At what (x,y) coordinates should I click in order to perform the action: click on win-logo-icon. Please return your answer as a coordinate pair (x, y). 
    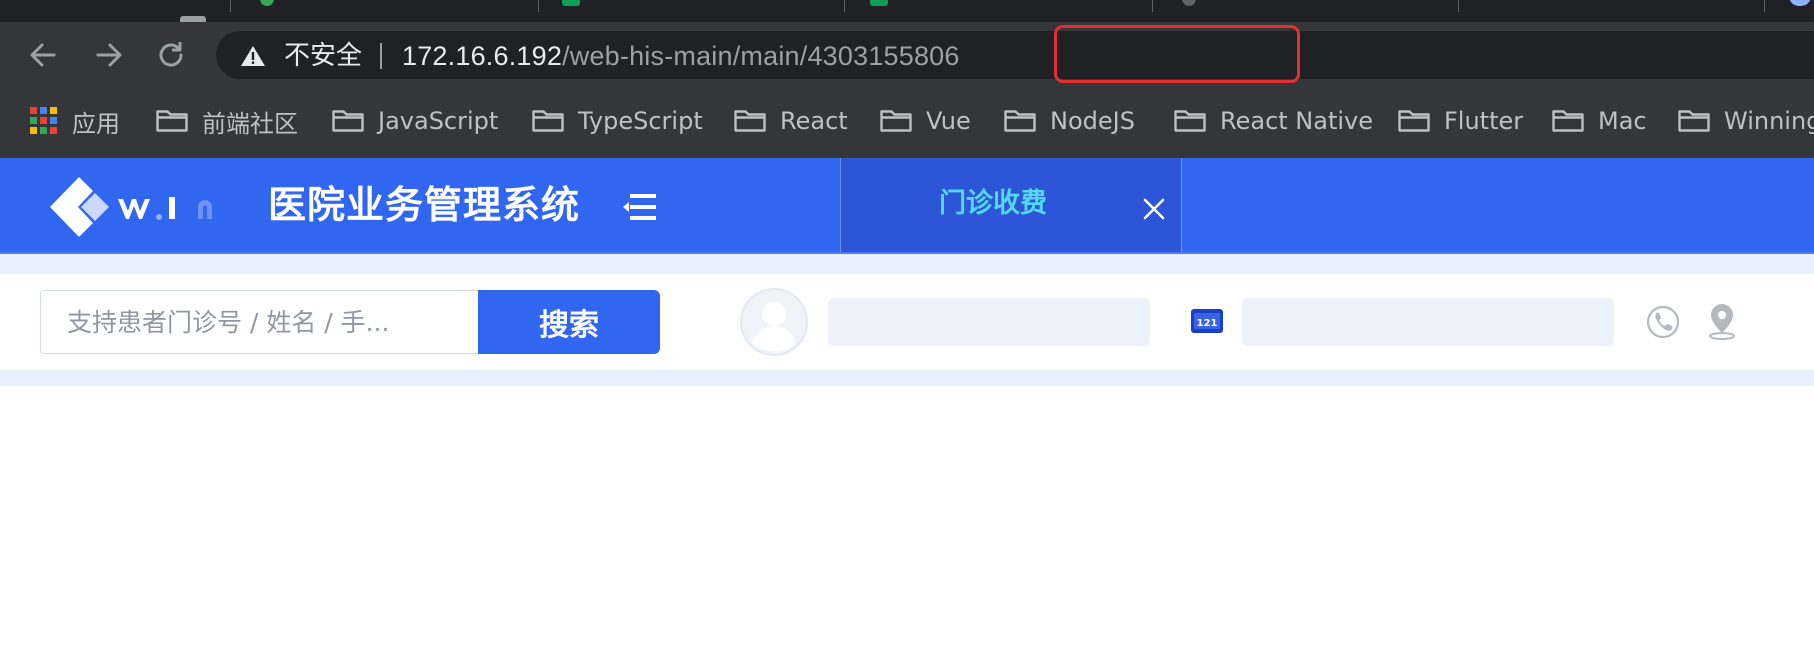
    Looking at the image, I should click on (131, 207).